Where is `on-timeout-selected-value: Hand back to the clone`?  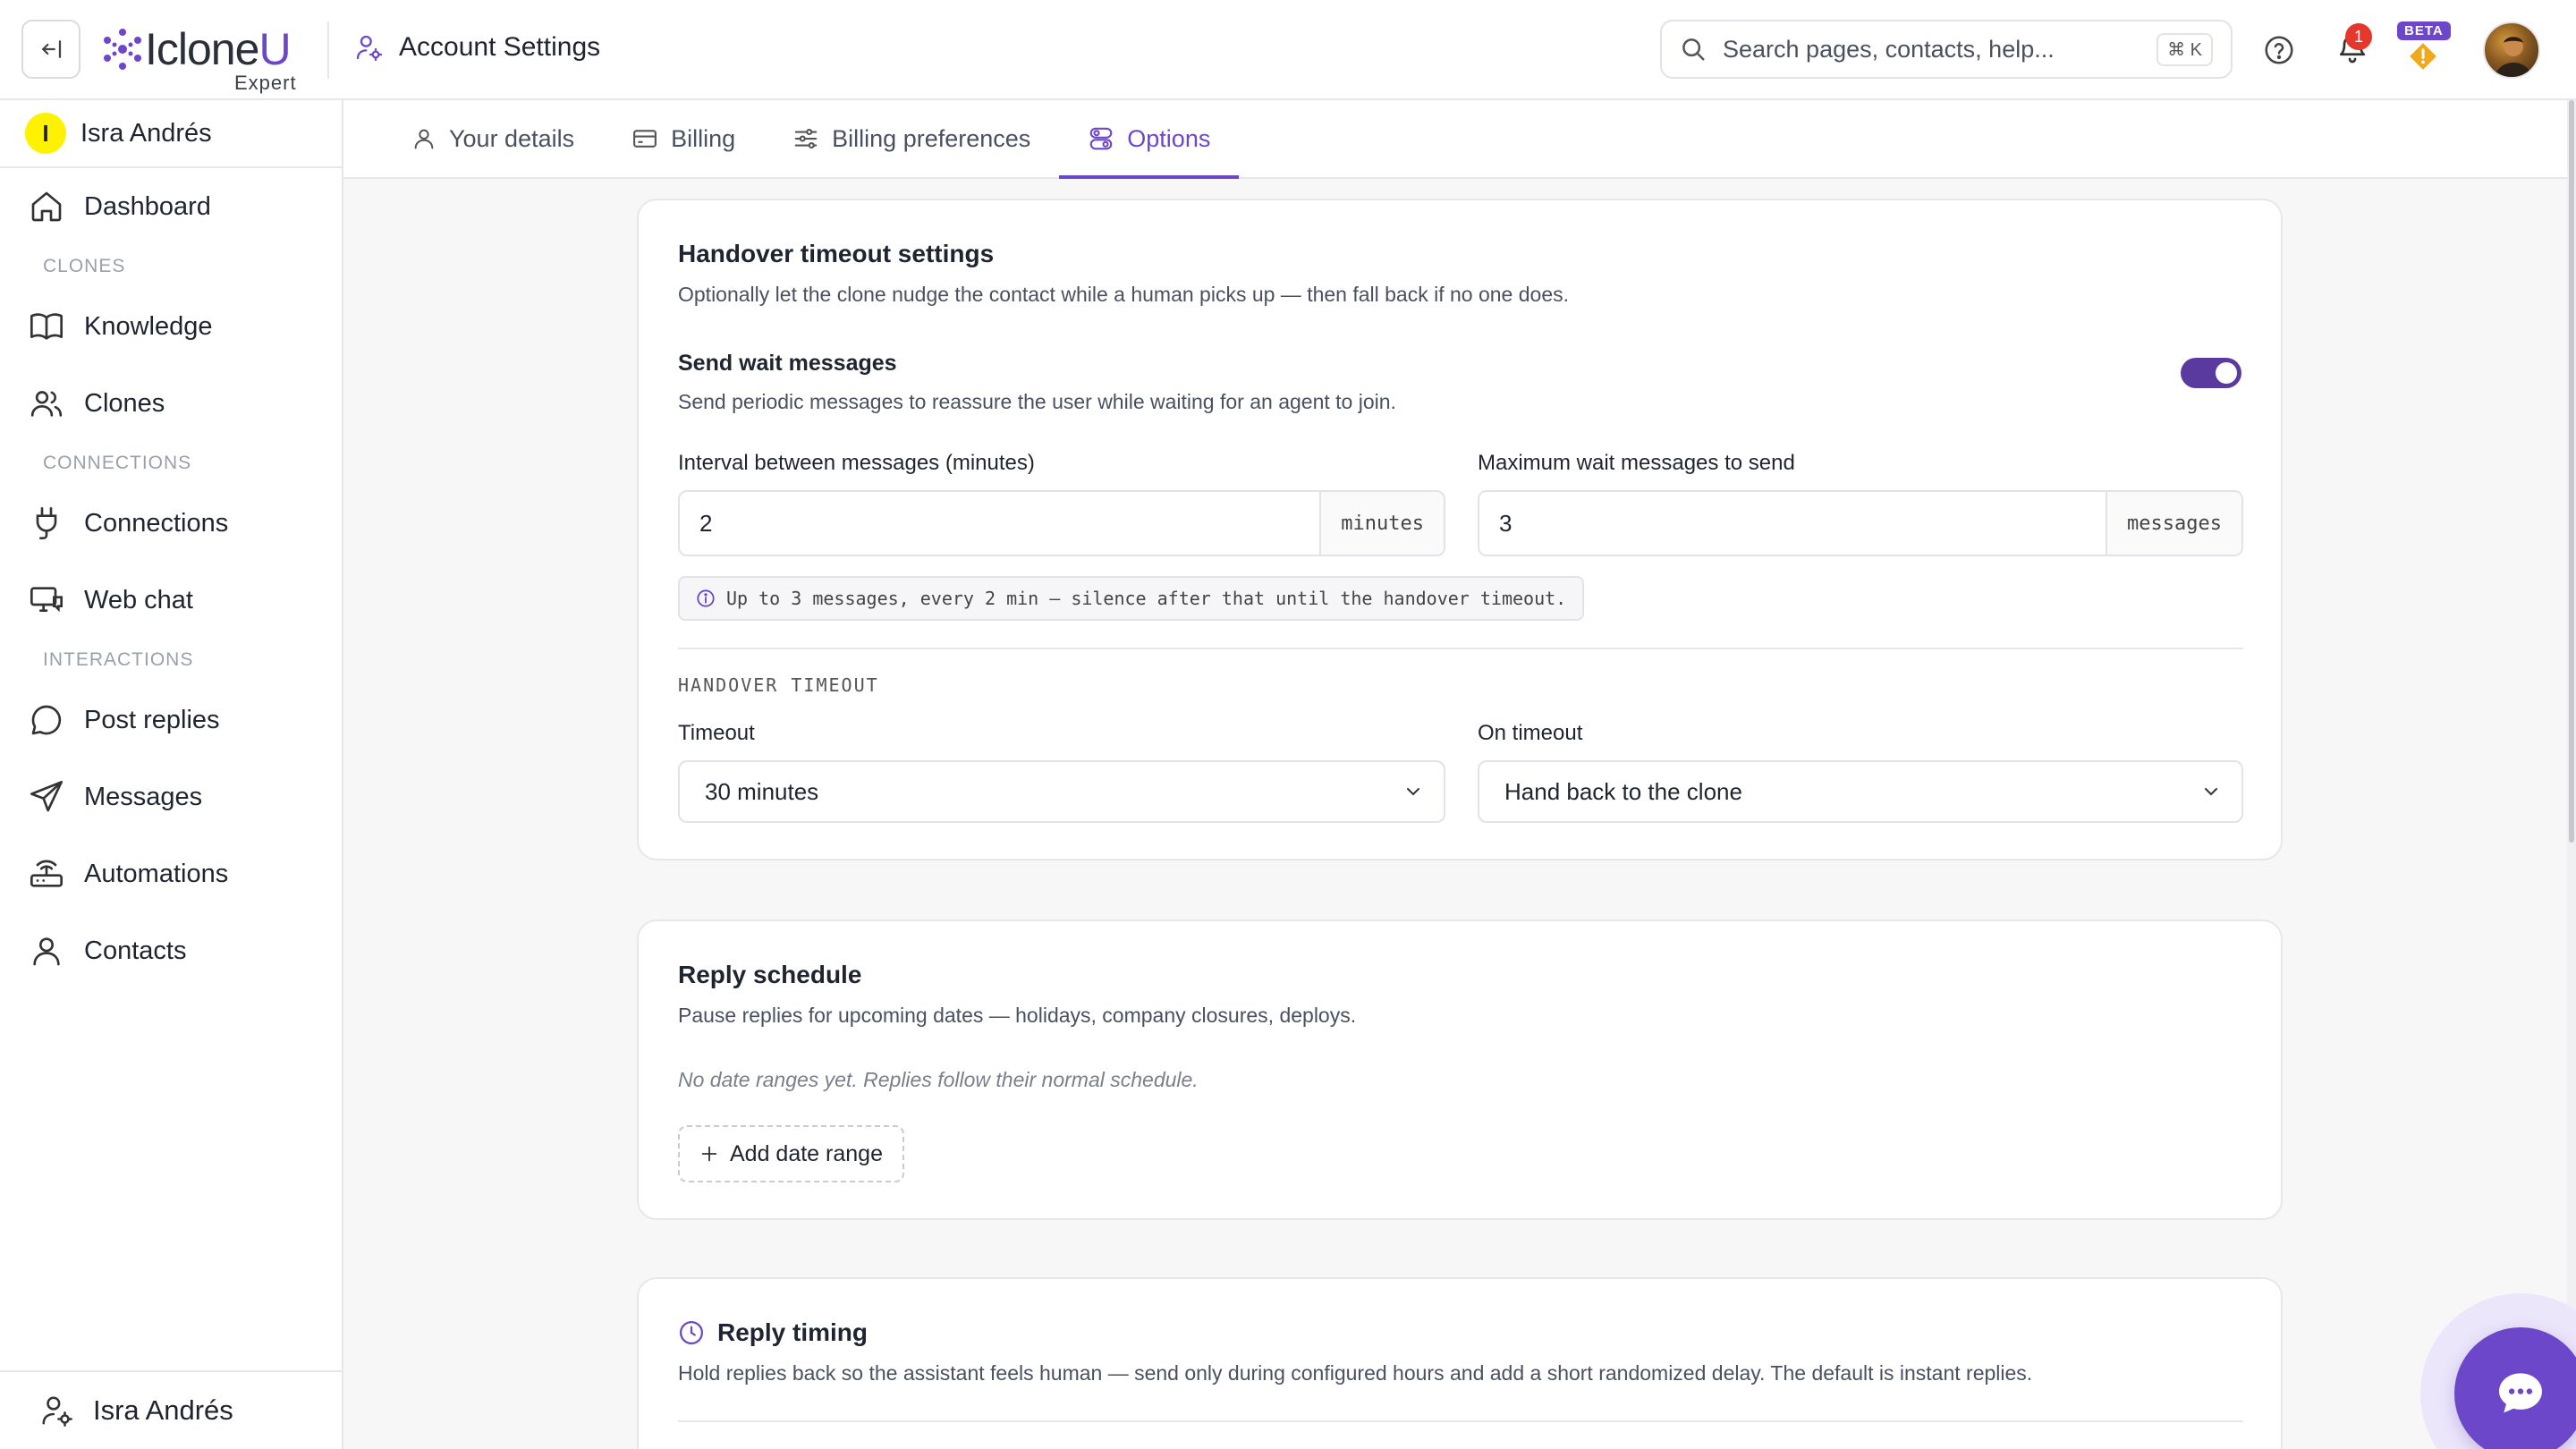
on-timeout-selected-value: Hand back to the clone is located at coordinates (1623, 791).